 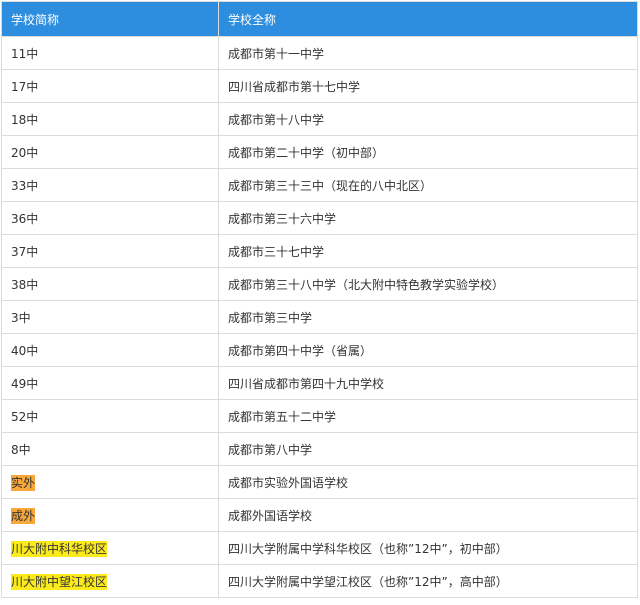 What do you see at coordinates (25, 416) in the screenshot?
I see `short-name-text: 52中` at bounding box center [25, 416].